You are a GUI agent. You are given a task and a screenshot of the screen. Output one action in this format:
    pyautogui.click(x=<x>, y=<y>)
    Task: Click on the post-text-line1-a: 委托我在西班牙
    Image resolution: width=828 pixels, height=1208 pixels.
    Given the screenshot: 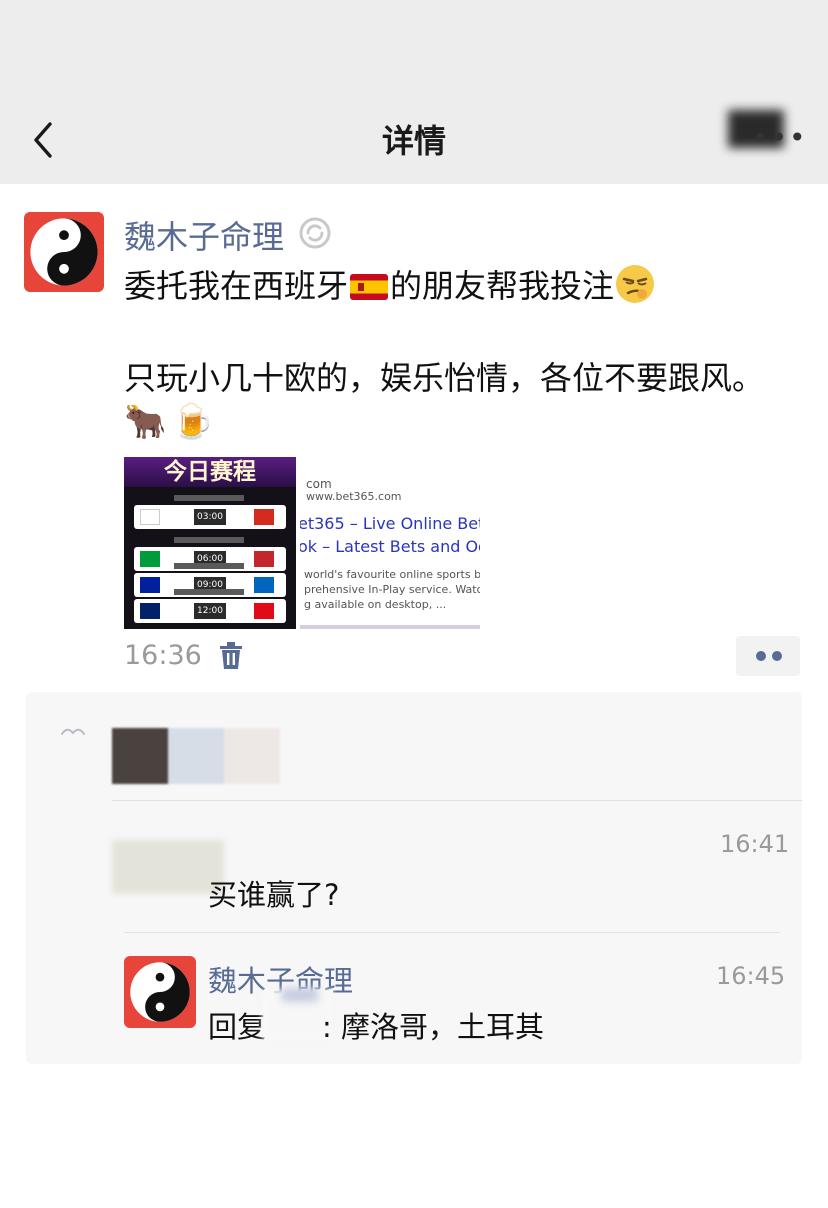 What is the action you would take?
    pyautogui.click(x=236, y=286)
    